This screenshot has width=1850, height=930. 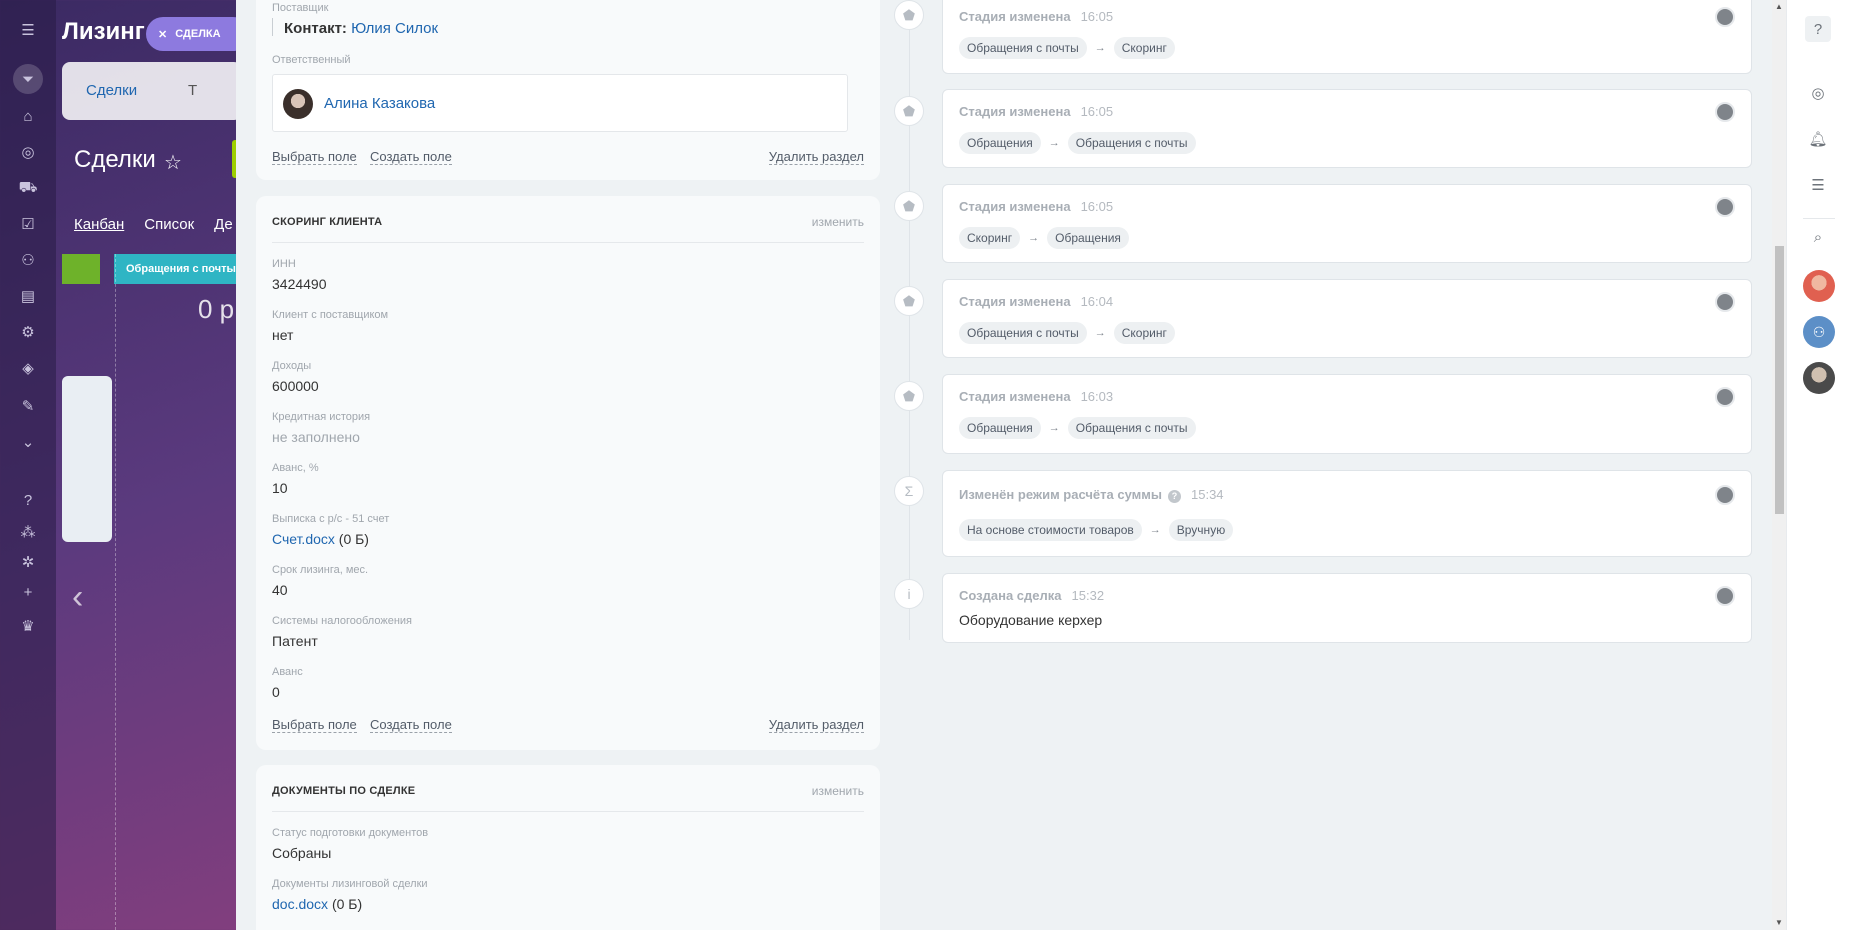 What do you see at coordinates (28, 116) in the screenshot?
I see `home-icon: ⌂` at bounding box center [28, 116].